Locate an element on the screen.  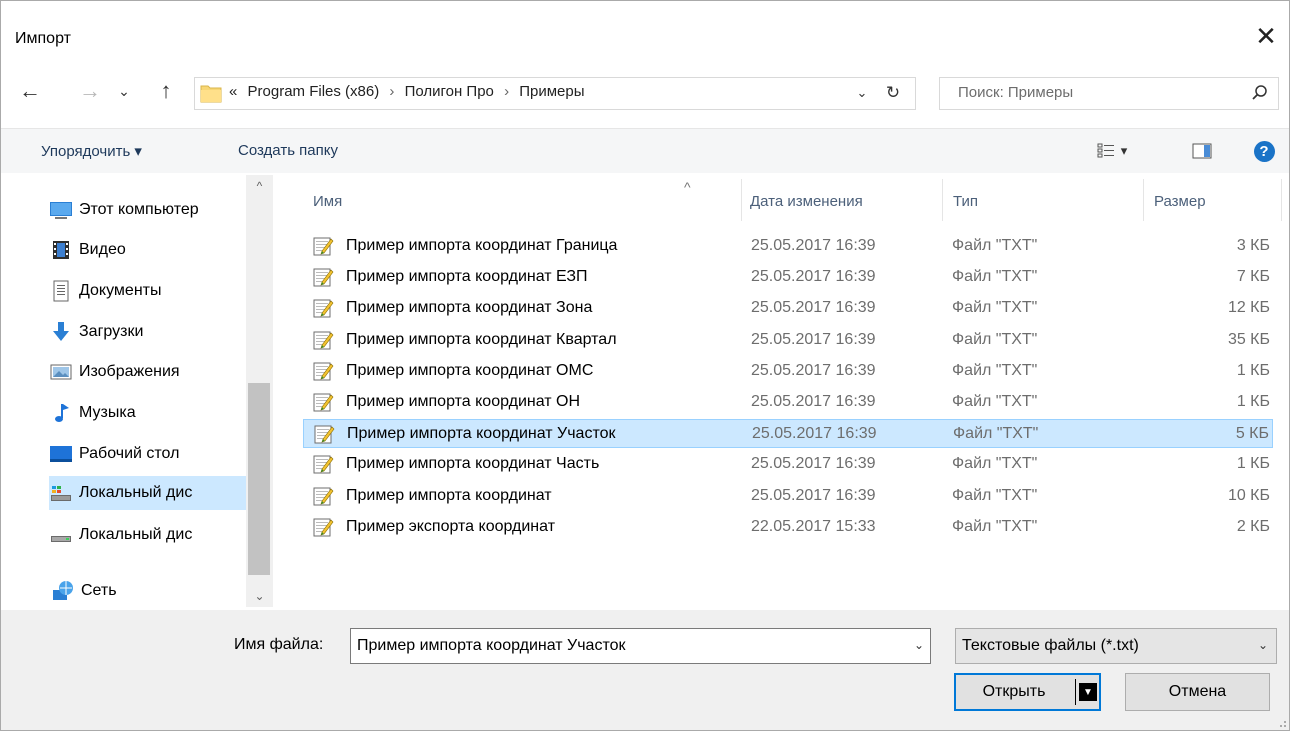
address-history-button: ⌄ is located at coordinates (862, 93).